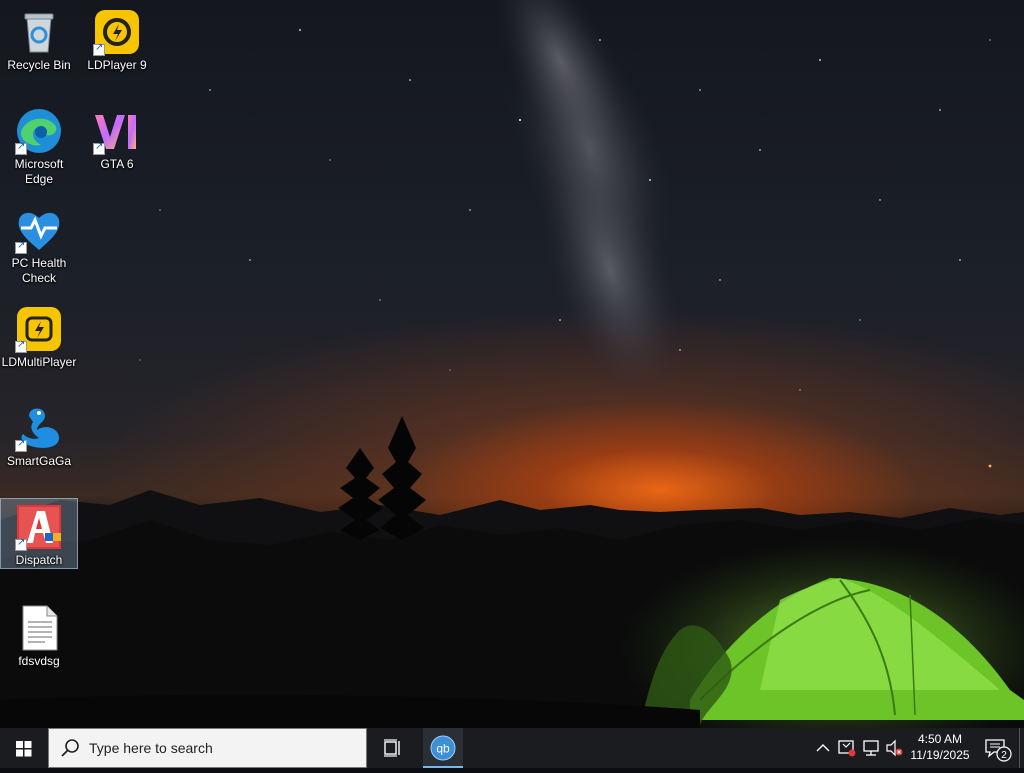  What do you see at coordinates (117, 65) in the screenshot?
I see `desktop-icon-label: LDPlayer 9` at bounding box center [117, 65].